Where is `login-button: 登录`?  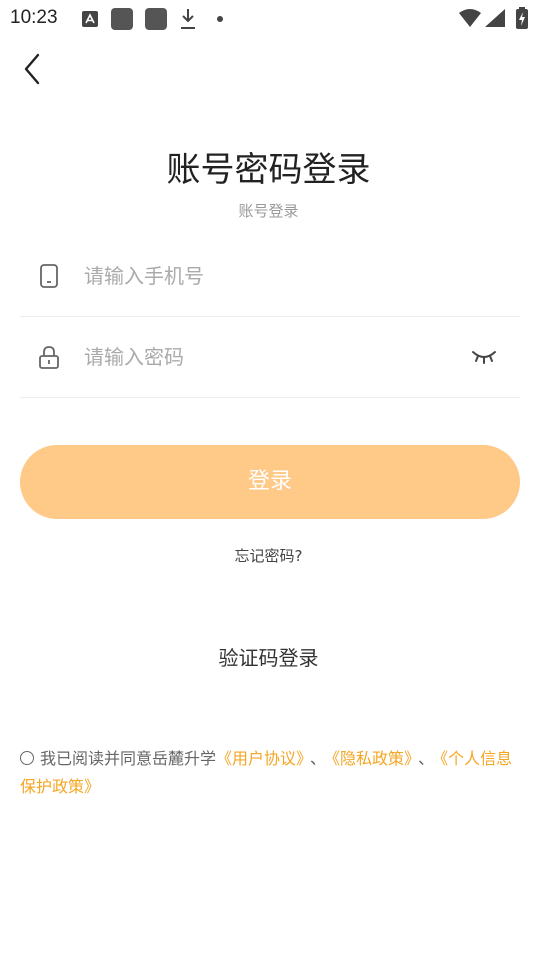 login-button: 登录 is located at coordinates (270, 482).